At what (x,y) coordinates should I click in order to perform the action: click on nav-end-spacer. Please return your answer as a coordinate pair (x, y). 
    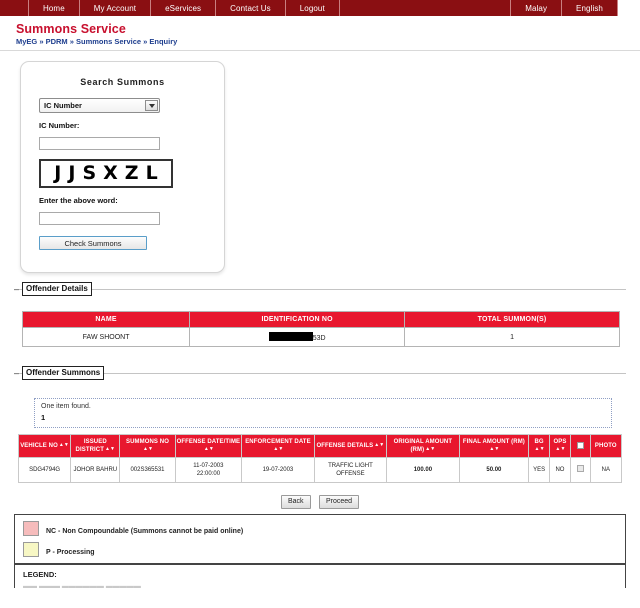
    Looking at the image, I should click on (629, 8).